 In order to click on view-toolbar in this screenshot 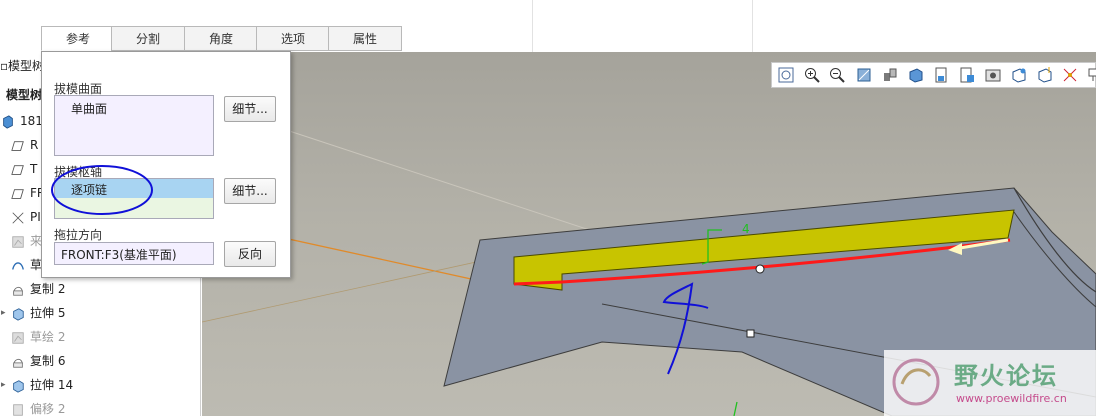, I will do `click(933, 75)`.